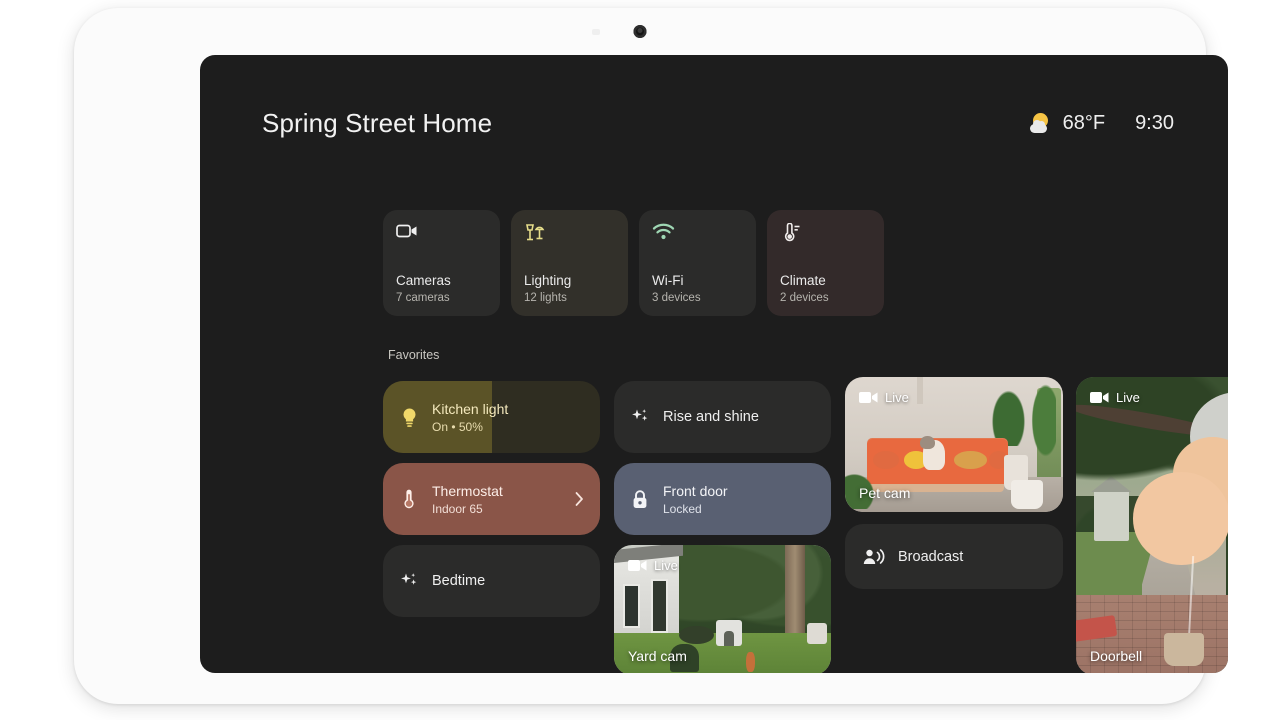 This screenshot has height=720, width=1280. I want to click on favorite-tile-front-door: Front door Locked, so click(722, 499).